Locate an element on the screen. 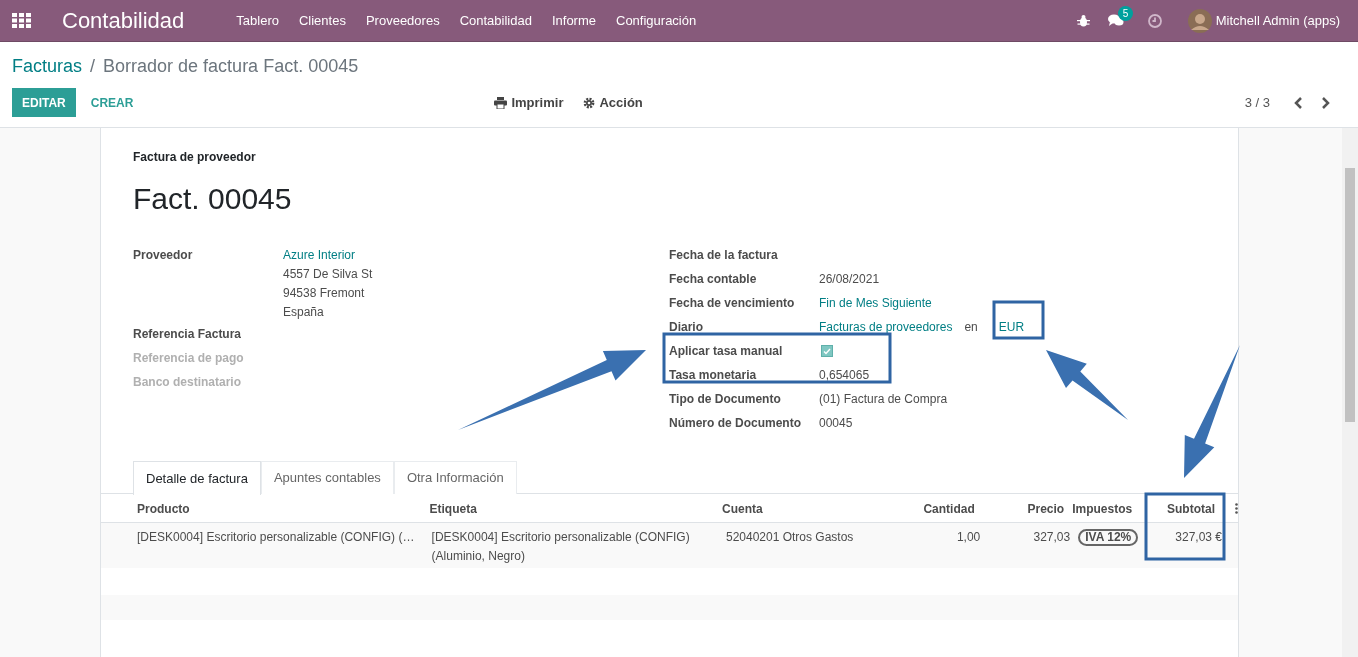 This screenshot has height=657, width=1358. clock-icon is located at coordinates (1154, 20).